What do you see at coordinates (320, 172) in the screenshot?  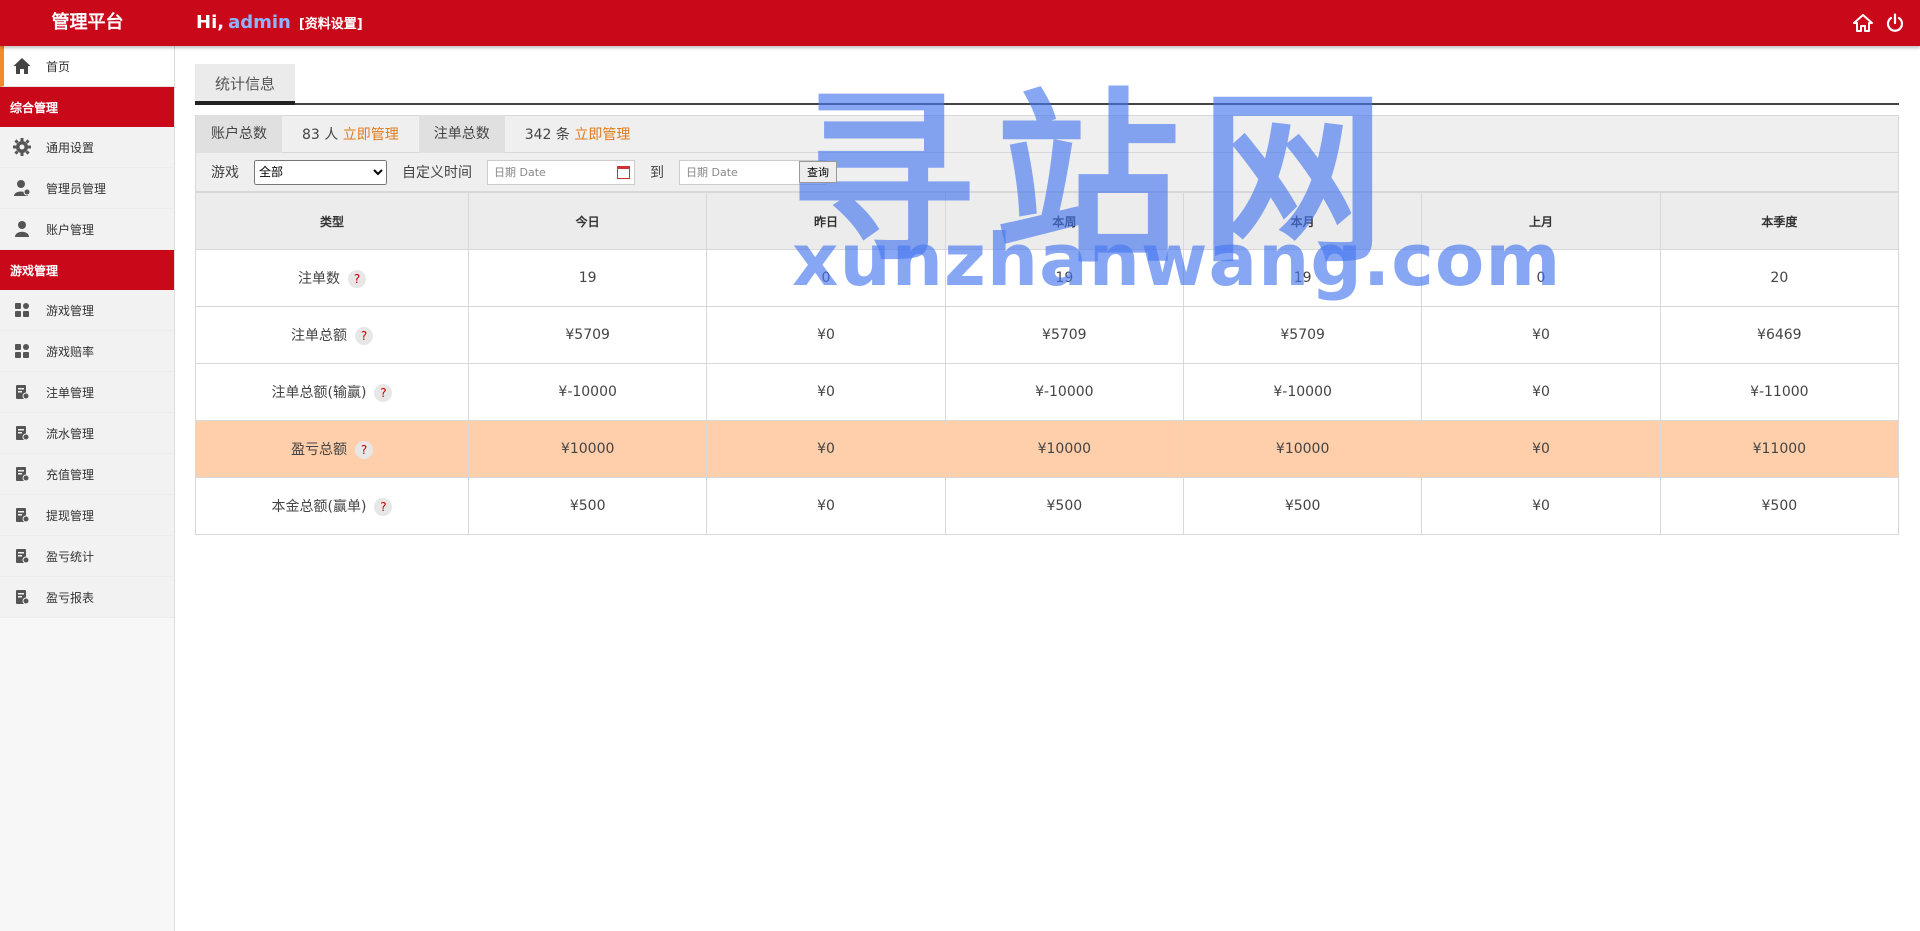 I see `game-select: 全部` at bounding box center [320, 172].